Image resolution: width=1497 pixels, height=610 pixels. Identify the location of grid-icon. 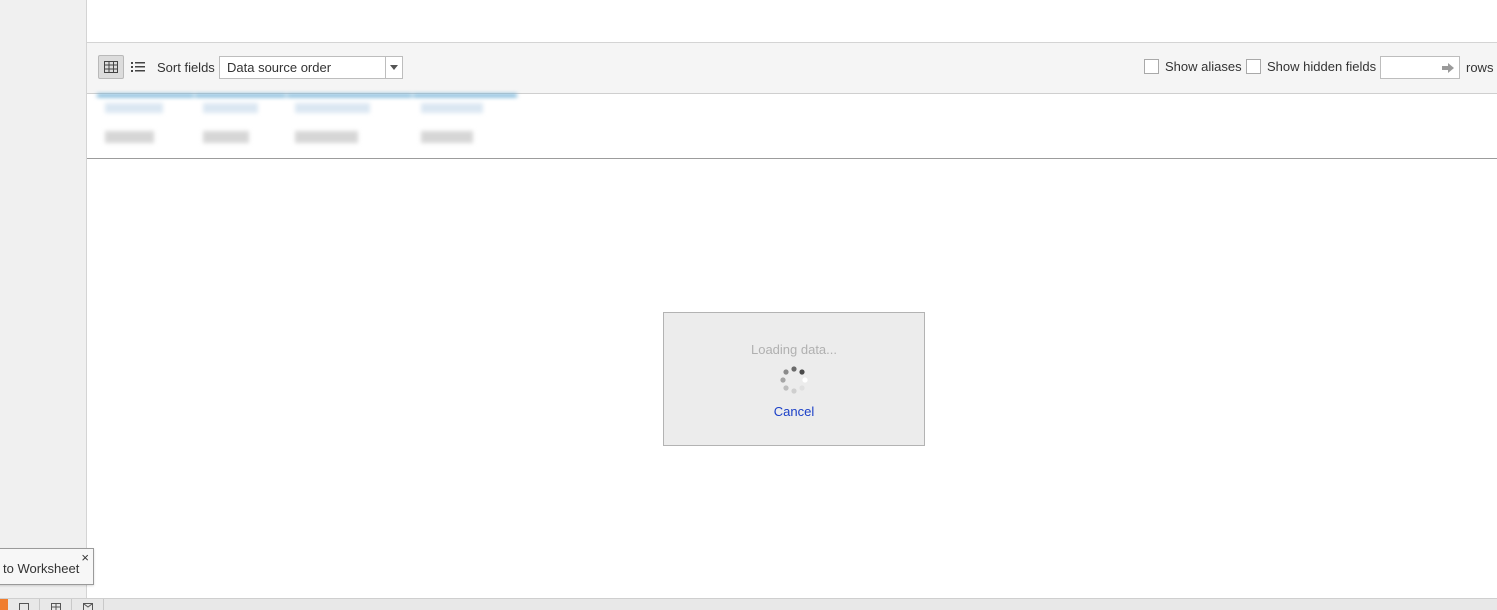
(111, 67).